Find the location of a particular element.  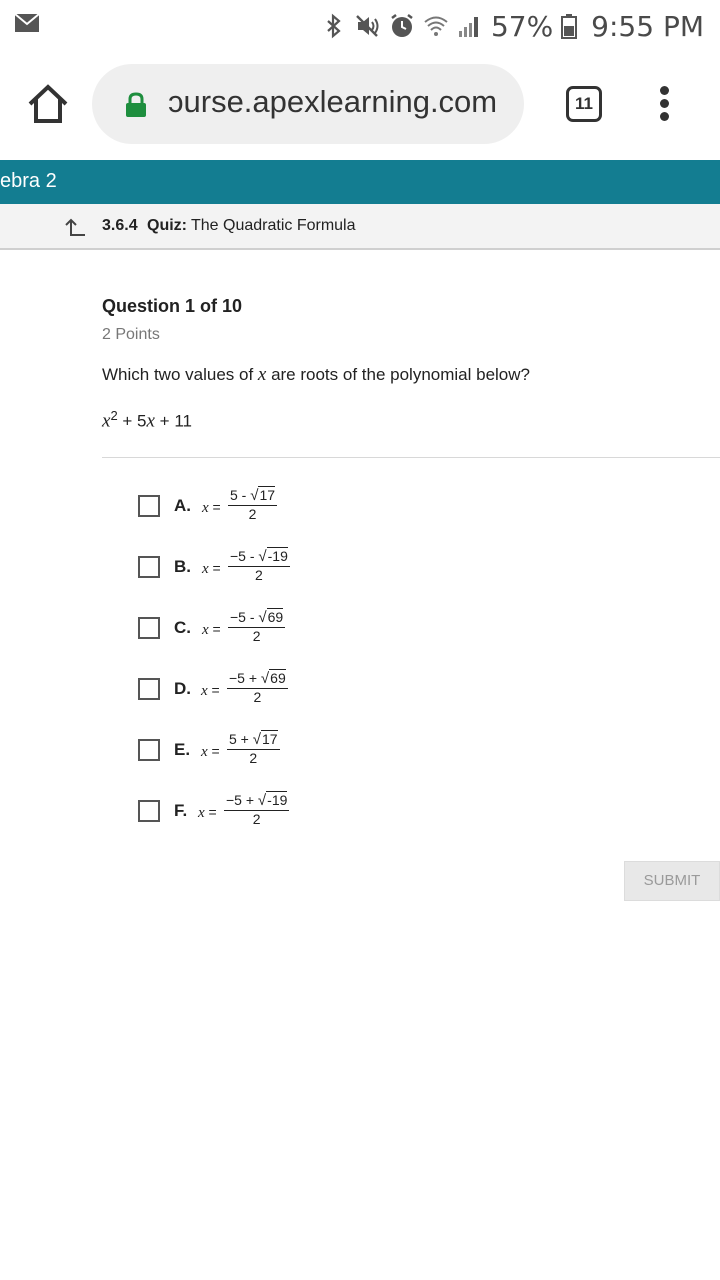

option-letter: F. is located at coordinates (181, 810).